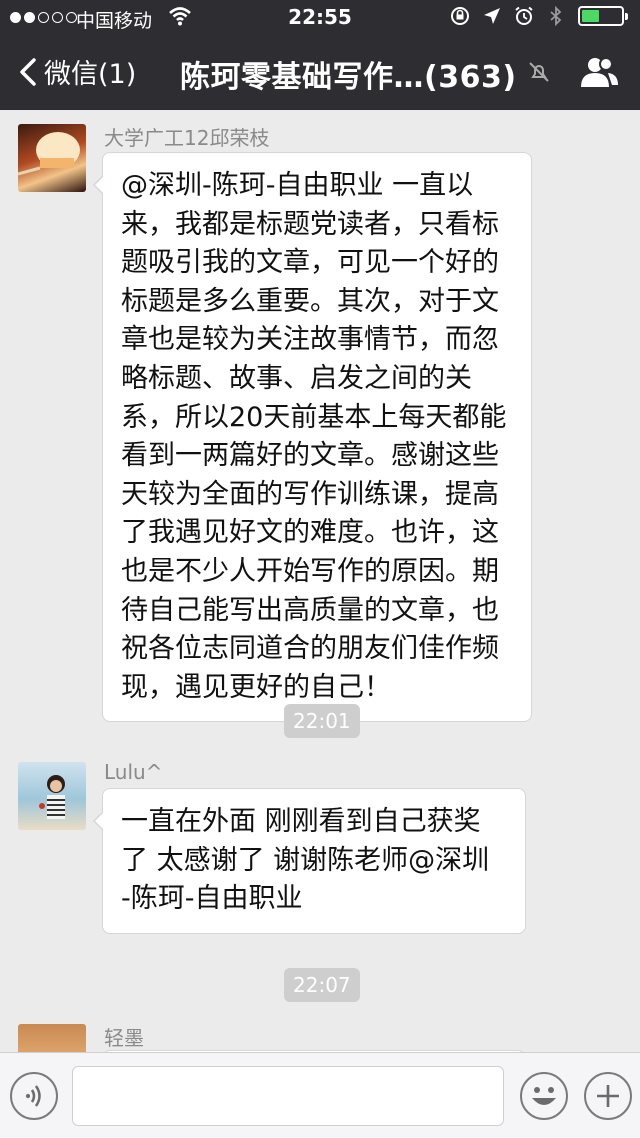  Describe the element at coordinates (310, 456) in the screenshot. I see `message-line: 看到一两篇好的文章。感谢这些` at that location.